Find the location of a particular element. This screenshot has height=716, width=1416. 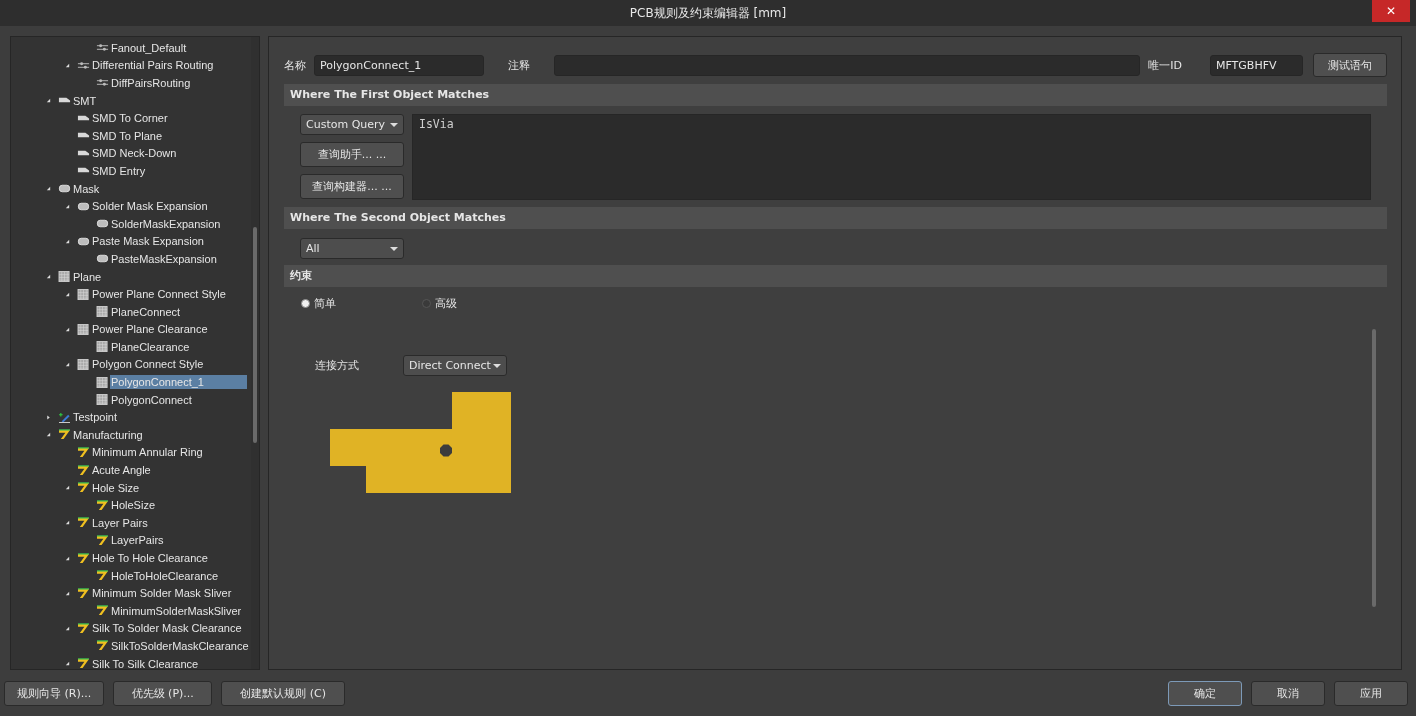

tree-item: LayerPairs is located at coordinates (137, 540).